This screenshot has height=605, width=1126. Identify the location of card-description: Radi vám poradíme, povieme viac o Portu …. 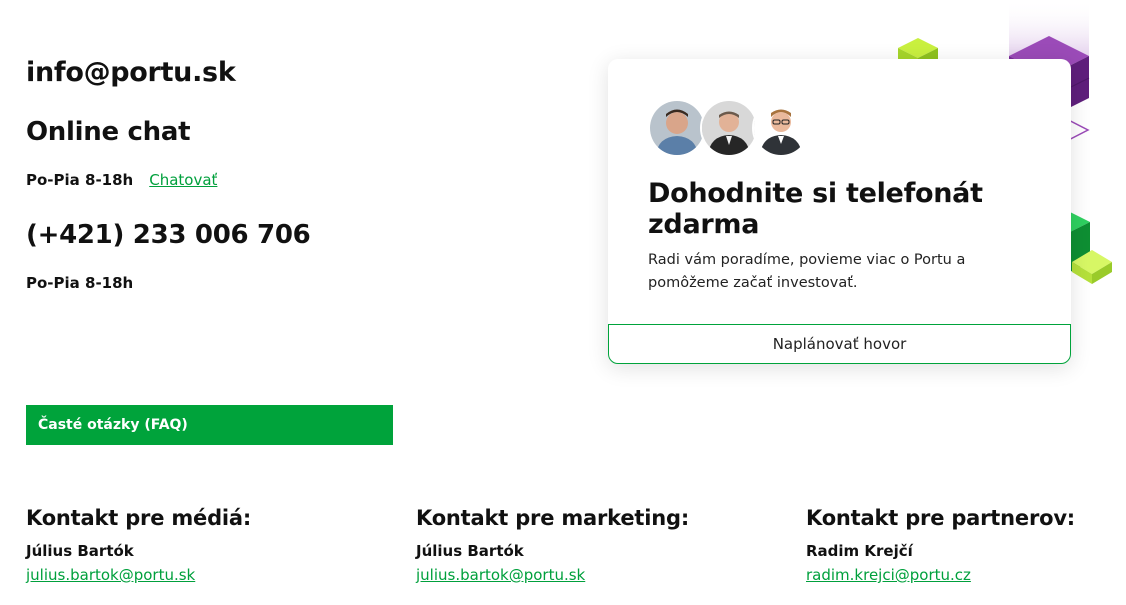
(807, 271).